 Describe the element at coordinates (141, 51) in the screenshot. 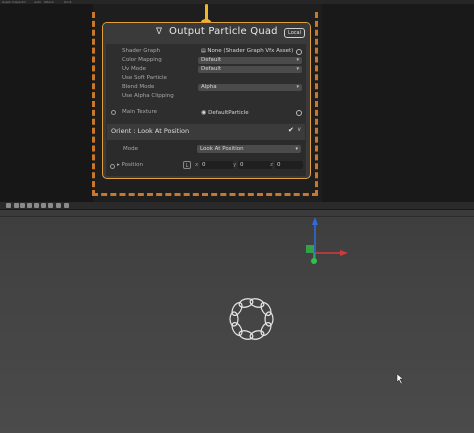

I see `setting-label: Shader Graph` at that location.